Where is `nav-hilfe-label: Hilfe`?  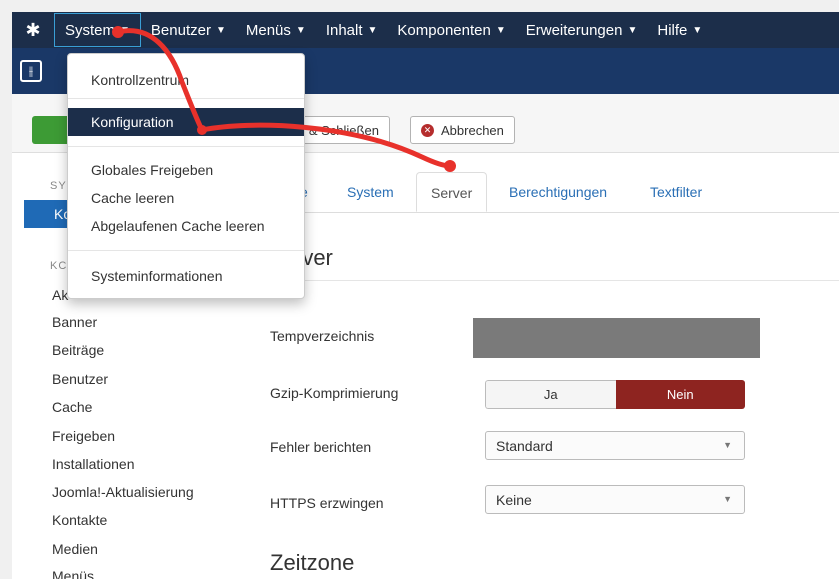
nav-hilfe-label: Hilfe is located at coordinates (672, 30).